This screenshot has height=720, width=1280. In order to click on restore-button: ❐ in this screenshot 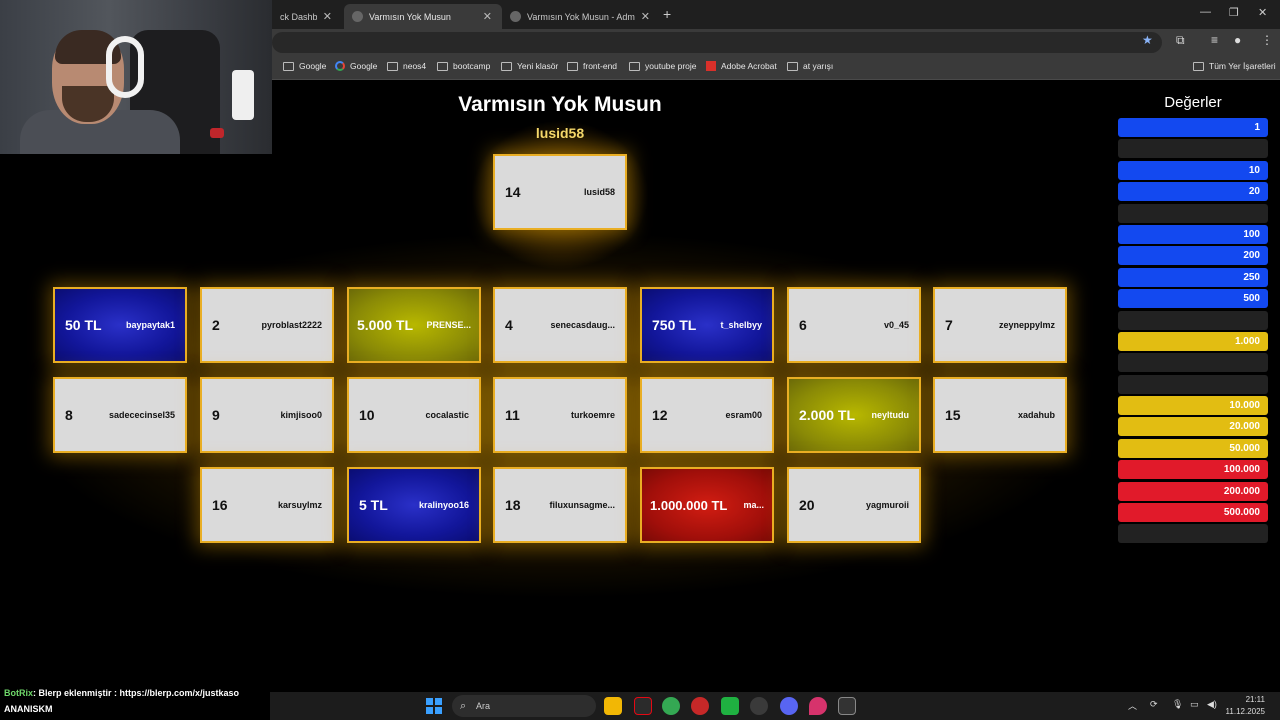, I will do `click(1234, 12)`.